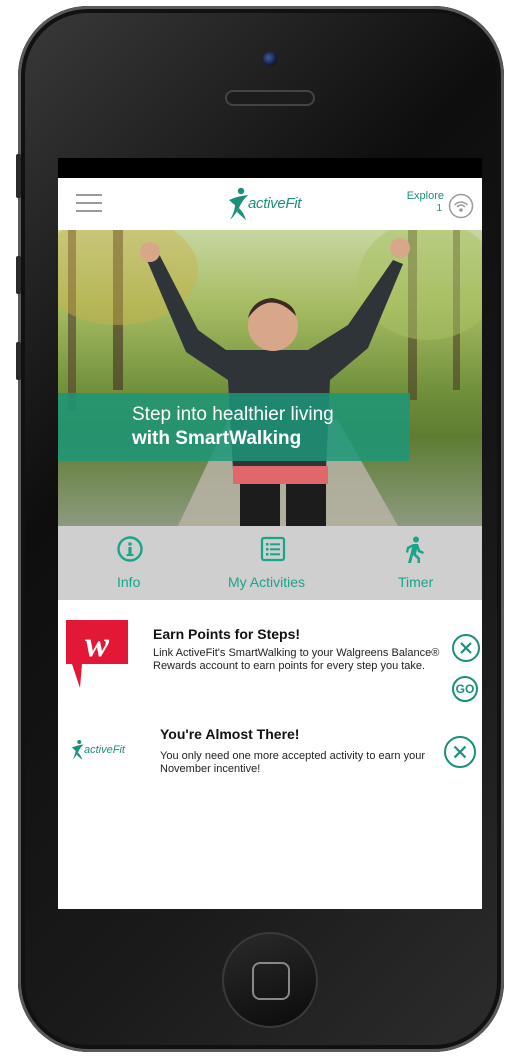 The width and height of the screenshot is (505, 1056). What do you see at coordinates (267, 582) in the screenshot?
I see `tab-my-activities-label: My Activities` at bounding box center [267, 582].